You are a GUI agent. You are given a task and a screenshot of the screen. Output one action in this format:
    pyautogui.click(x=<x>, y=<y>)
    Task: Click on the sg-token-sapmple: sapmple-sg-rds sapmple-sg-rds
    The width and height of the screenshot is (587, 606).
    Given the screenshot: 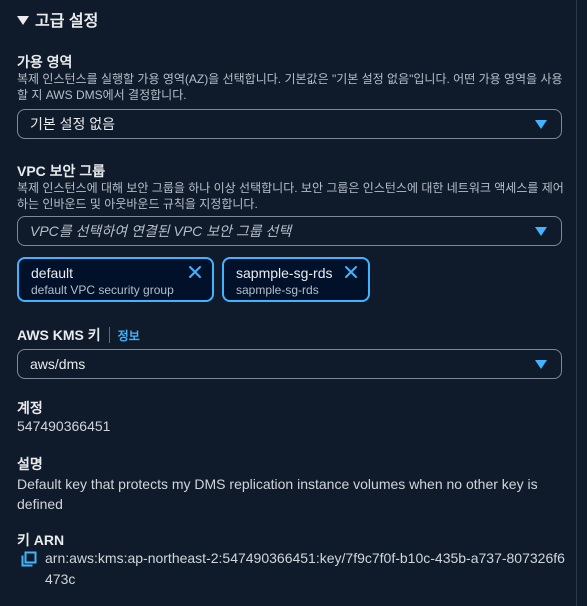 What is the action you would take?
    pyautogui.click(x=296, y=279)
    